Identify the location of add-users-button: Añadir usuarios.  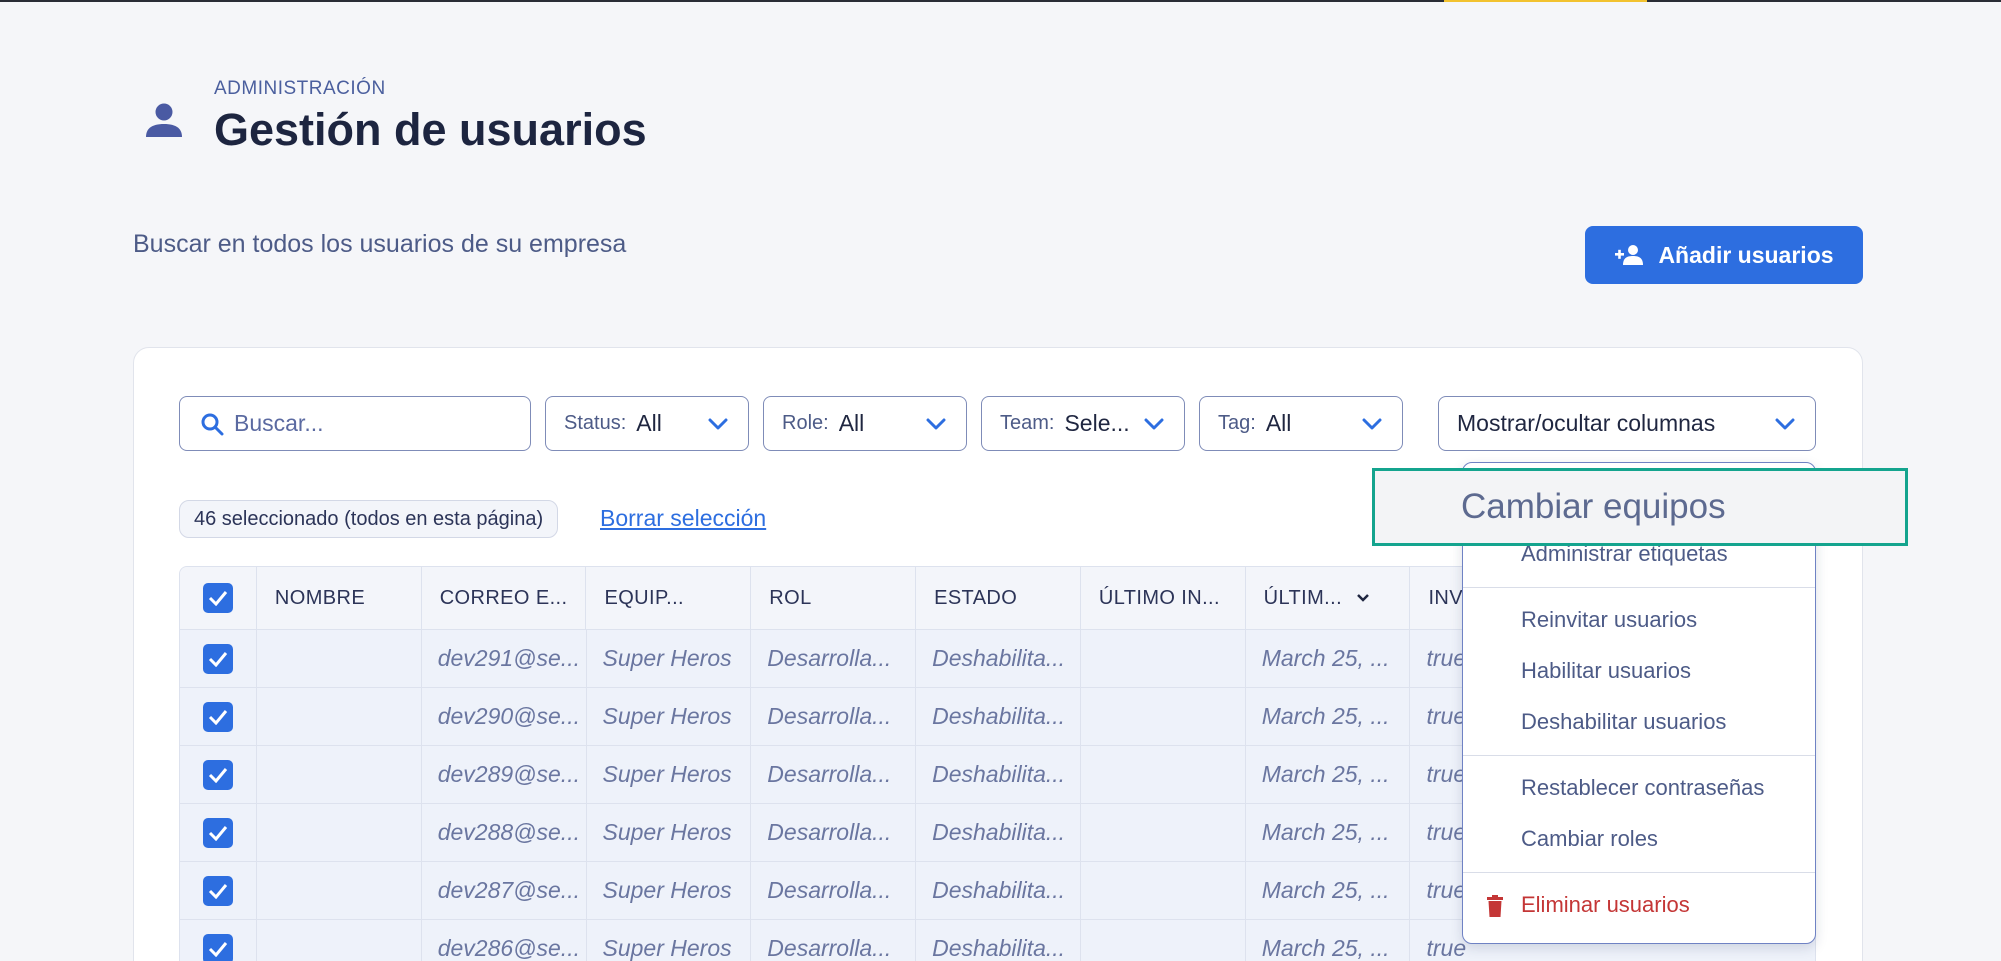
(1724, 255).